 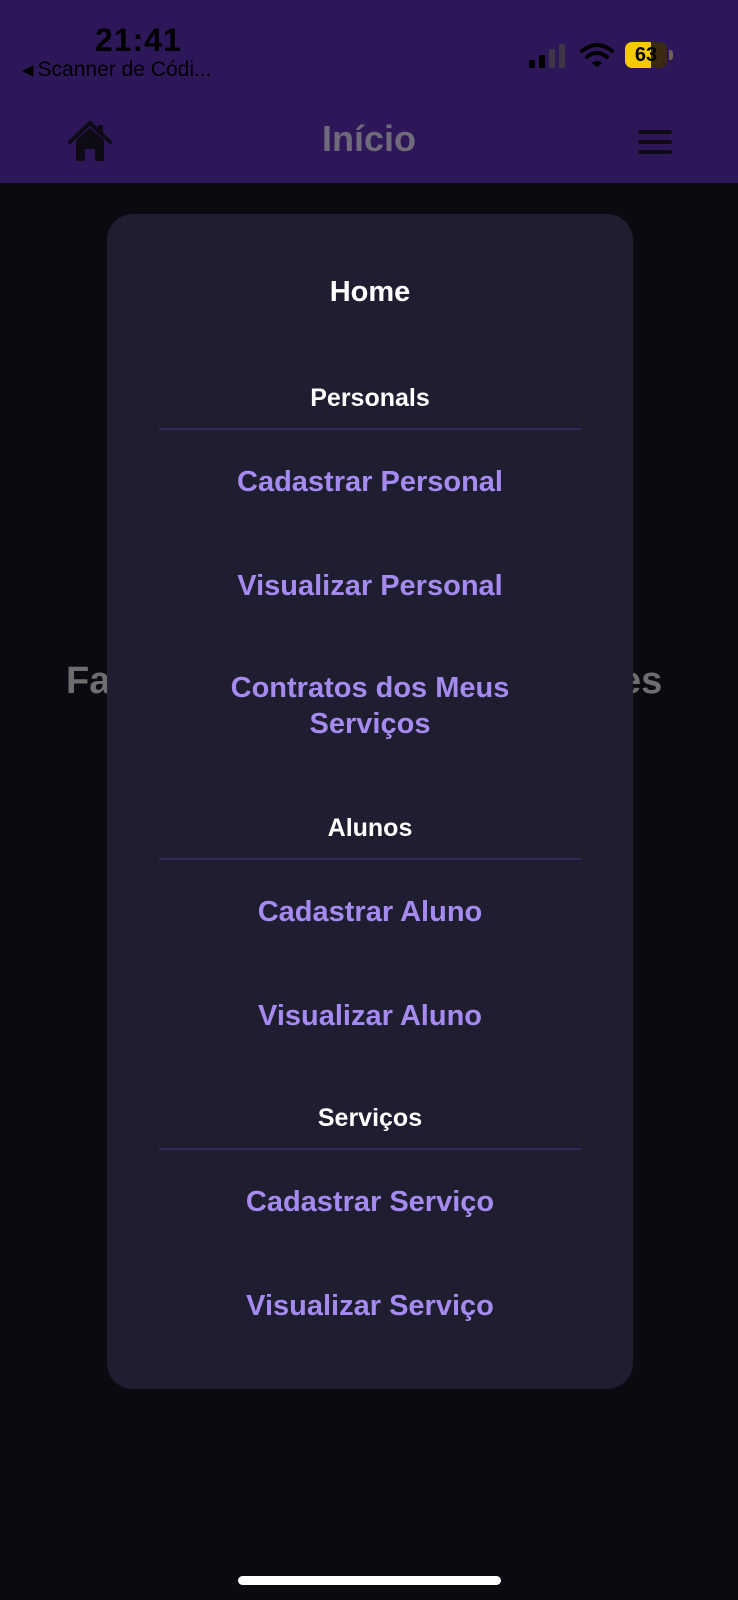 What do you see at coordinates (88, 681) in the screenshot?
I see `background-text-left: Fa` at bounding box center [88, 681].